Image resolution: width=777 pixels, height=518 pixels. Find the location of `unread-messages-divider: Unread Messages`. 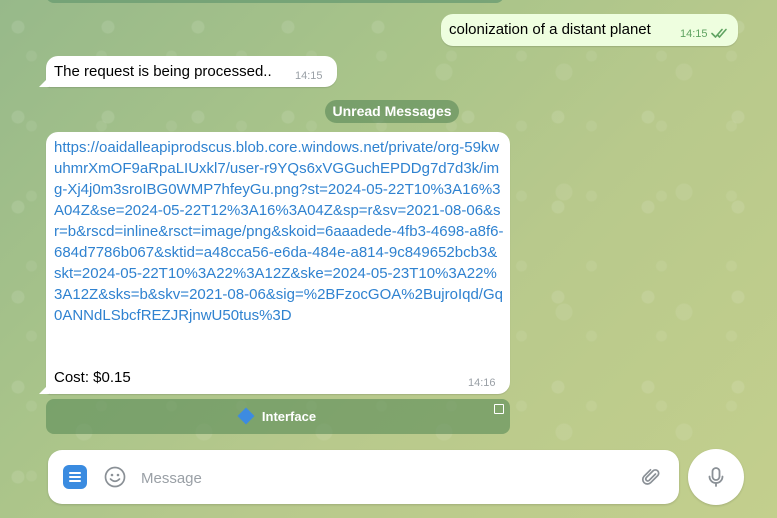

unread-messages-divider: Unread Messages is located at coordinates (392, 111).